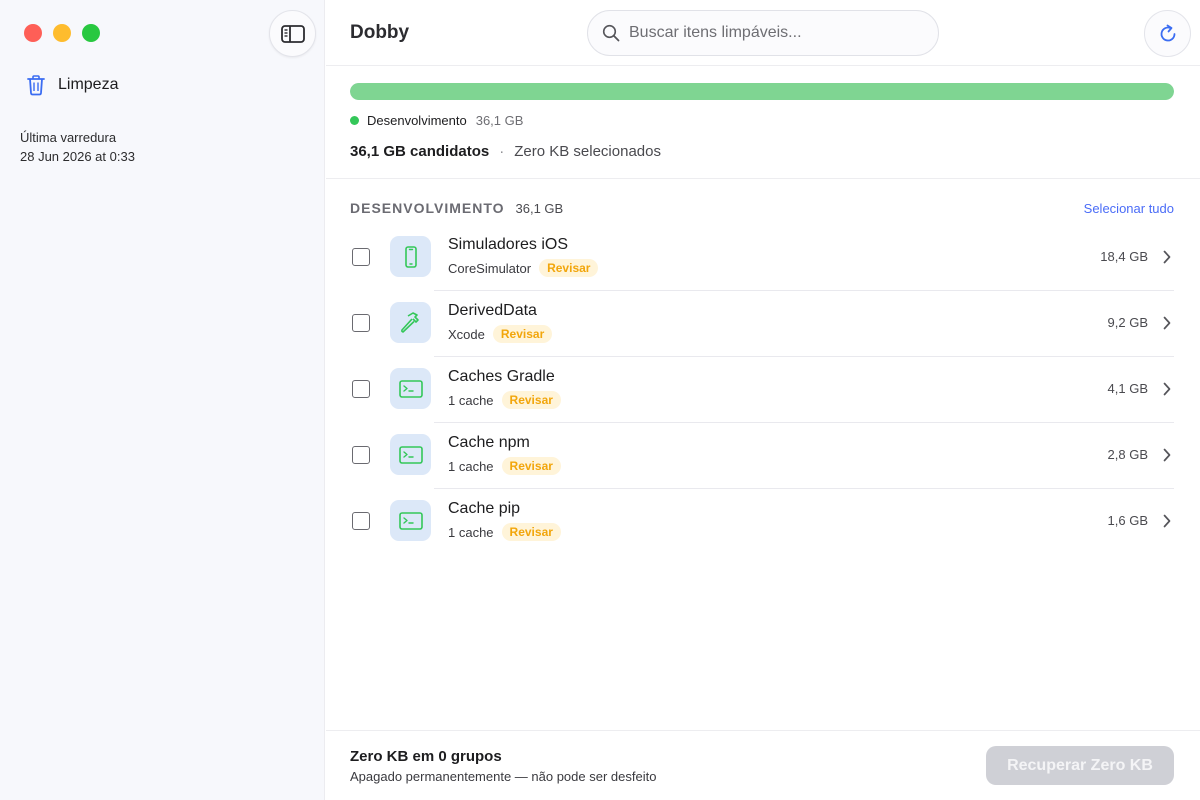  What do you see at coordinates (36, 85) in the screenshot?
I see `trash-icon` at bounding box center [36, 85].